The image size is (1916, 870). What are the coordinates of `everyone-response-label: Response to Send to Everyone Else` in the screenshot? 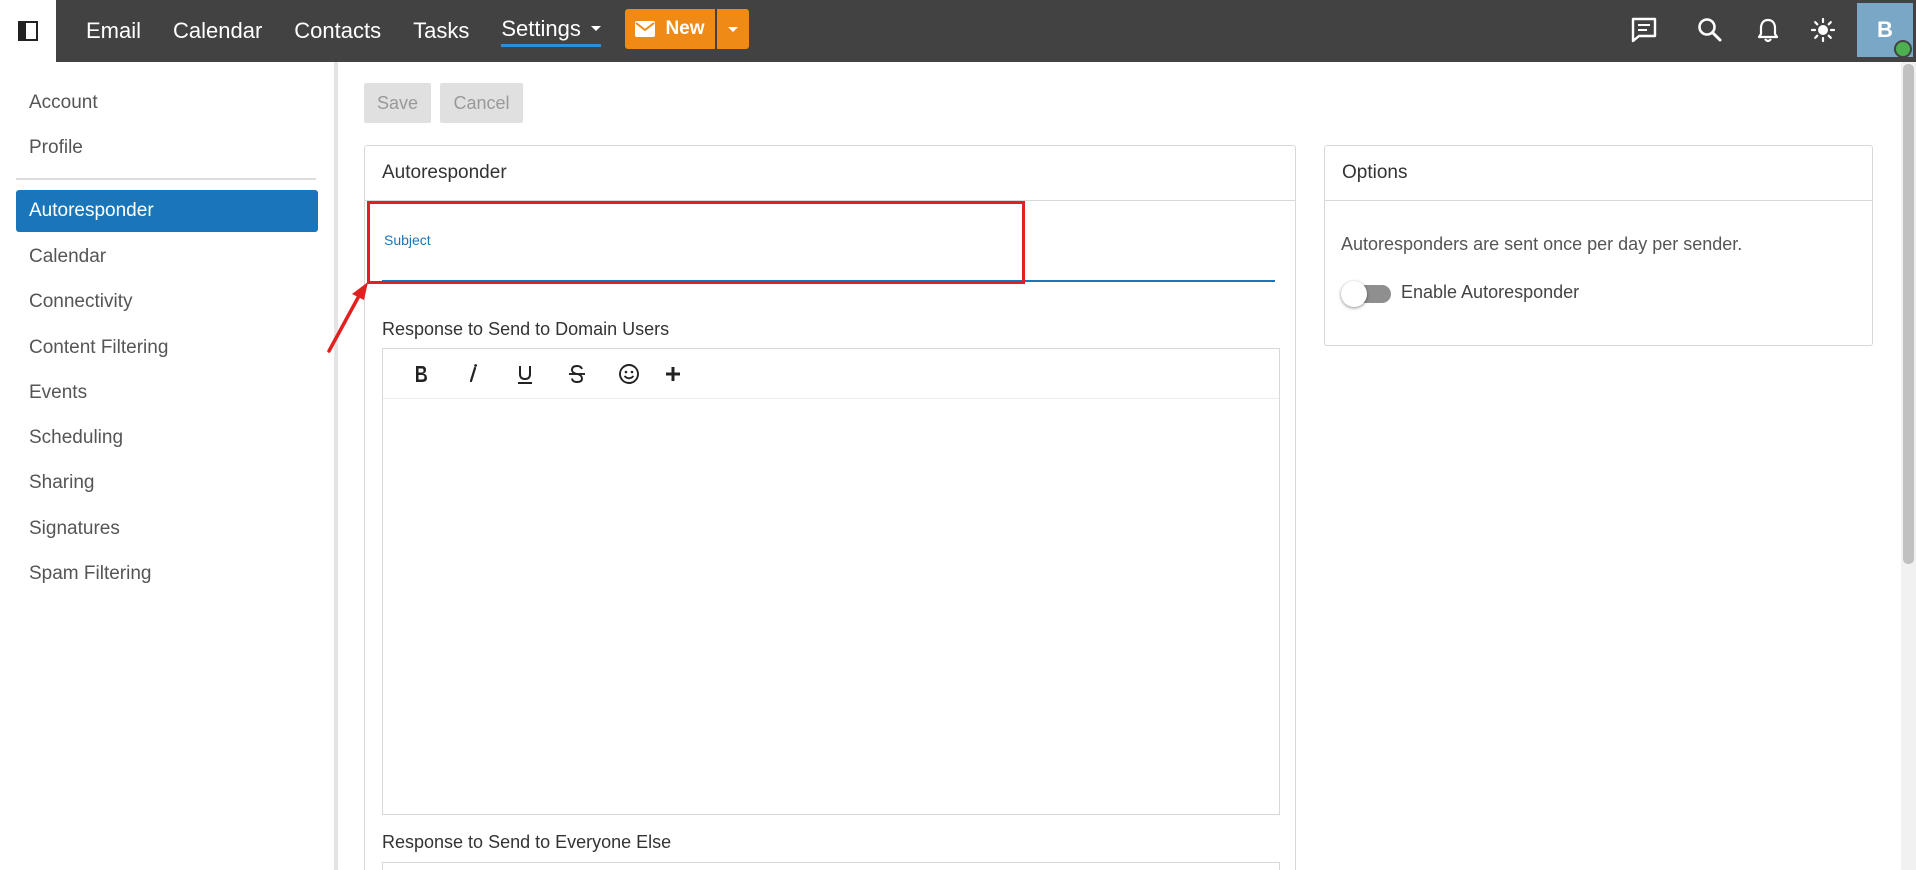 It's located at (527, 842).